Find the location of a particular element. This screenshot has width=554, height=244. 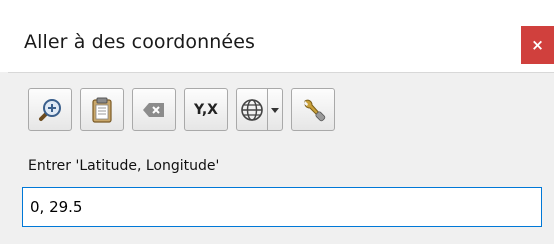

panel-title: Aller à des coordonnées is located at coordinates (139, 42).